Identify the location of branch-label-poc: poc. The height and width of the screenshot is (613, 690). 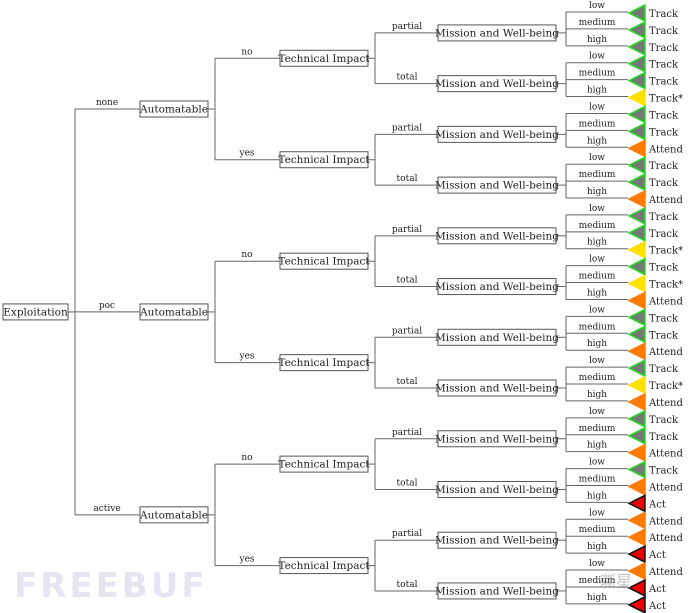
(107, 306).